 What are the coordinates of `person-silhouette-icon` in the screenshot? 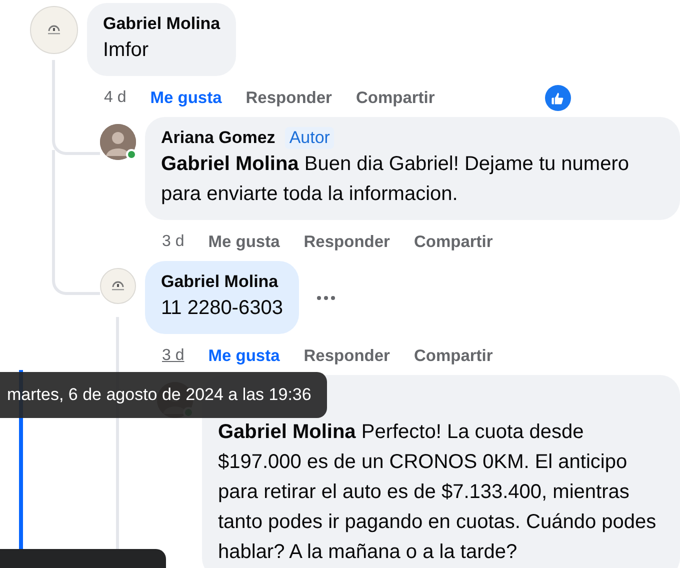 It's located at (118, 142).